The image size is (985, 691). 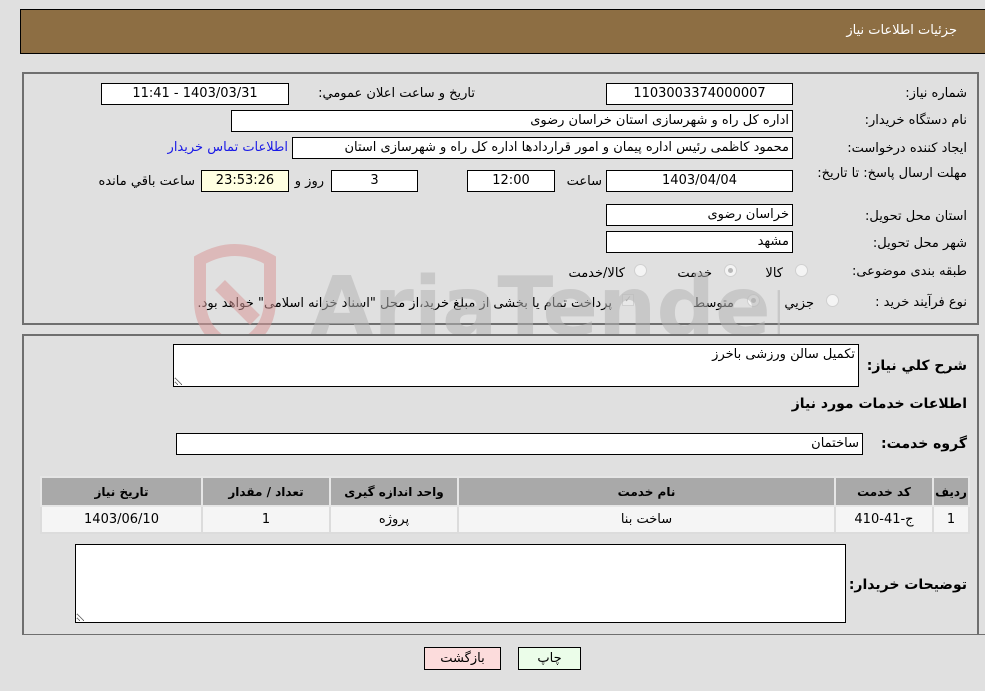 I want to click on remaining-days-field: 3, so click(x=374, y=181).